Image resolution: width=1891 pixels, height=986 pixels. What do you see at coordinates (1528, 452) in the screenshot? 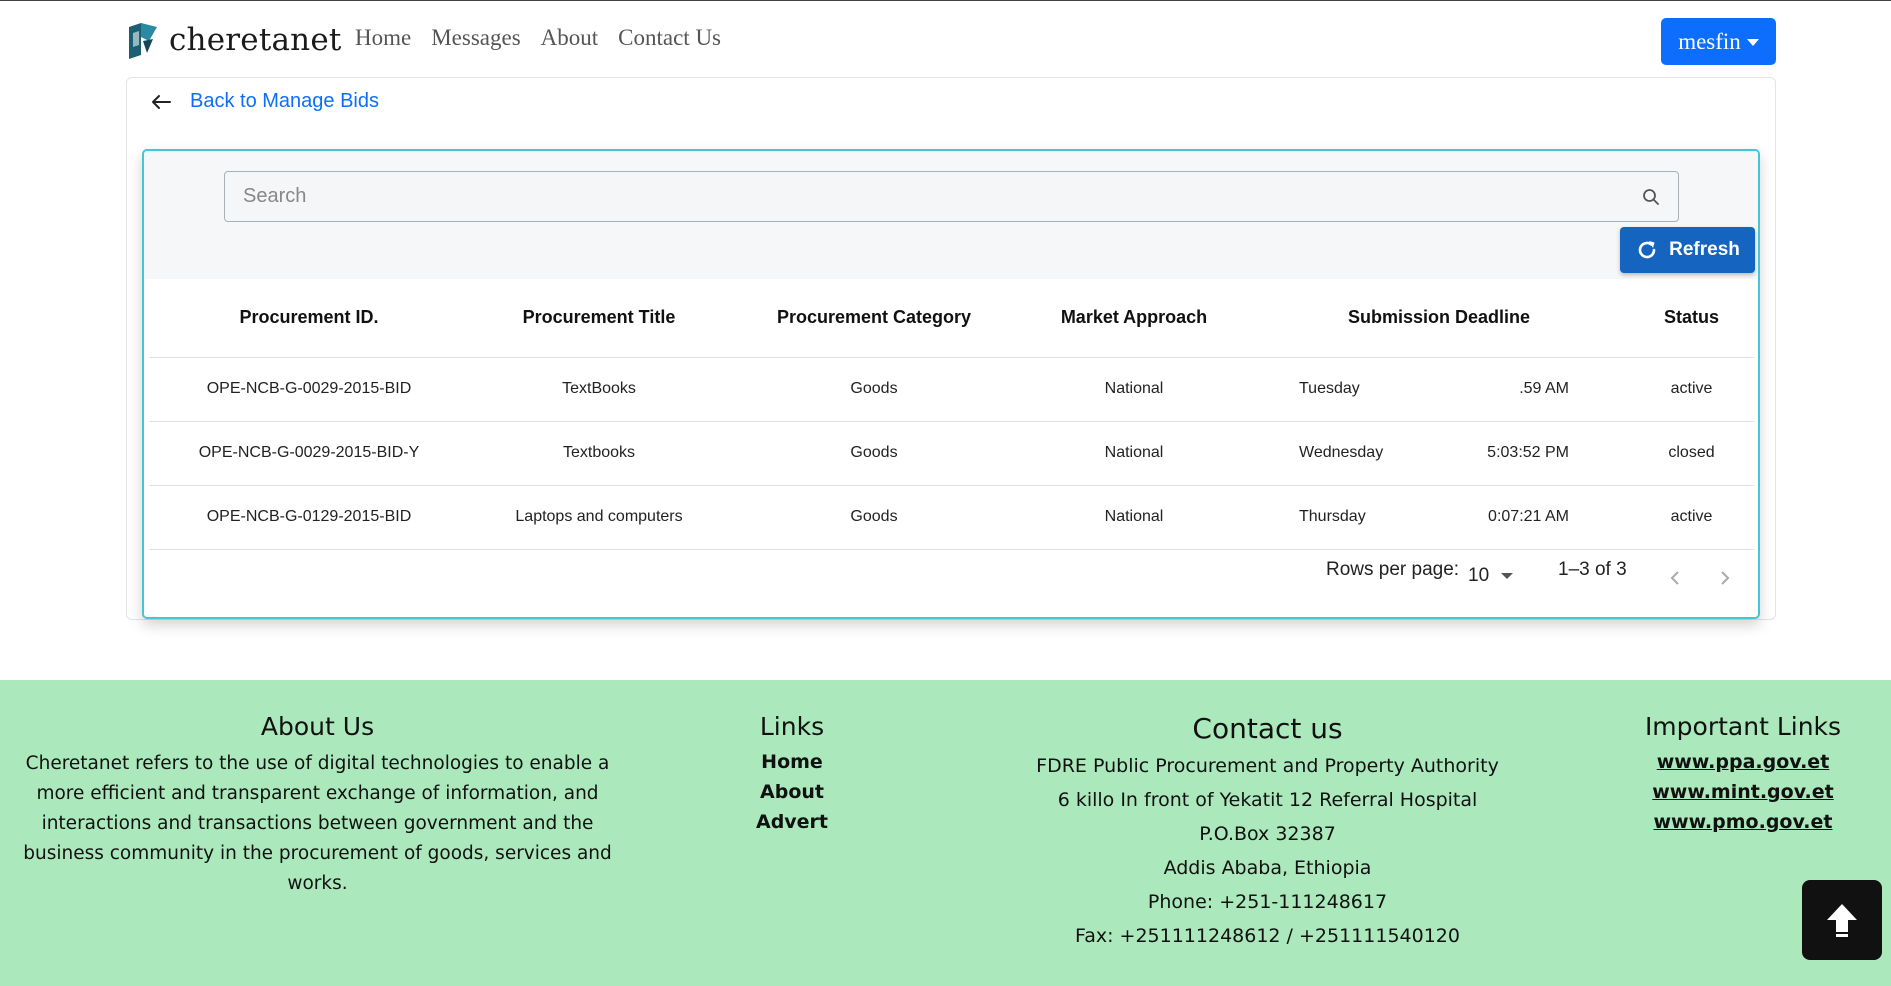
I see `deadline-time: 5:03:52 PM` at bounding box center [1528, 452].